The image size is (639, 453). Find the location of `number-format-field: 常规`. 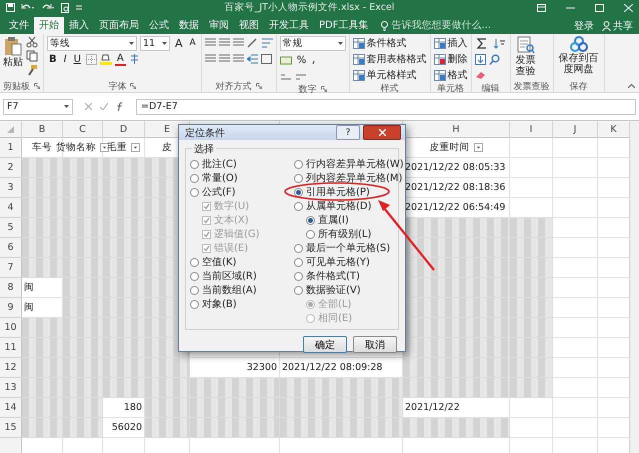

number-format-field: 常规 is located at coordinates (313, 43).